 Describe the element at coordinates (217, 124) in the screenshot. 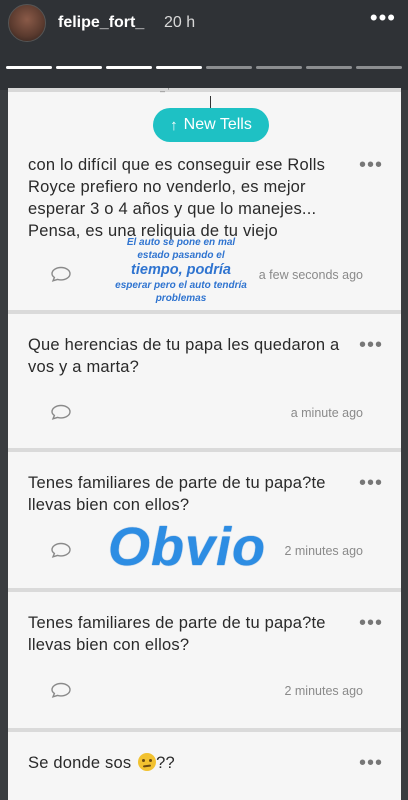

I see `new-tells-label: New Tells` at that location.